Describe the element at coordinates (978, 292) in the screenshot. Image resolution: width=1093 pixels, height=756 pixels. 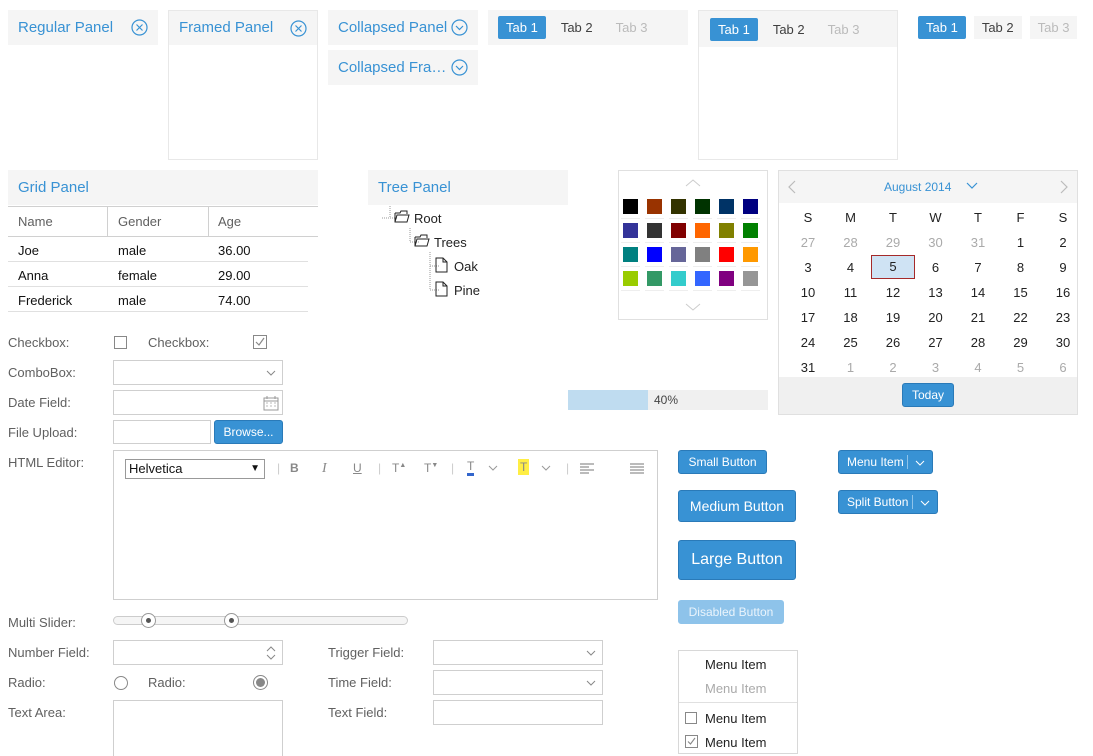
I see `calendar-day: 14` at that location.